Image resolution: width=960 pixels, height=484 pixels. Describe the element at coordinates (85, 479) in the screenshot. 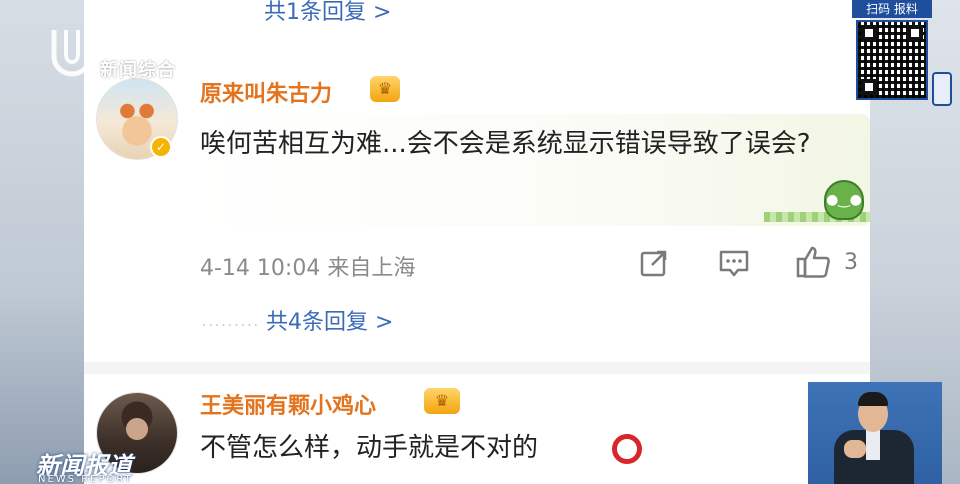

I see `program-subtitle: NEWS REPORT` at that location.